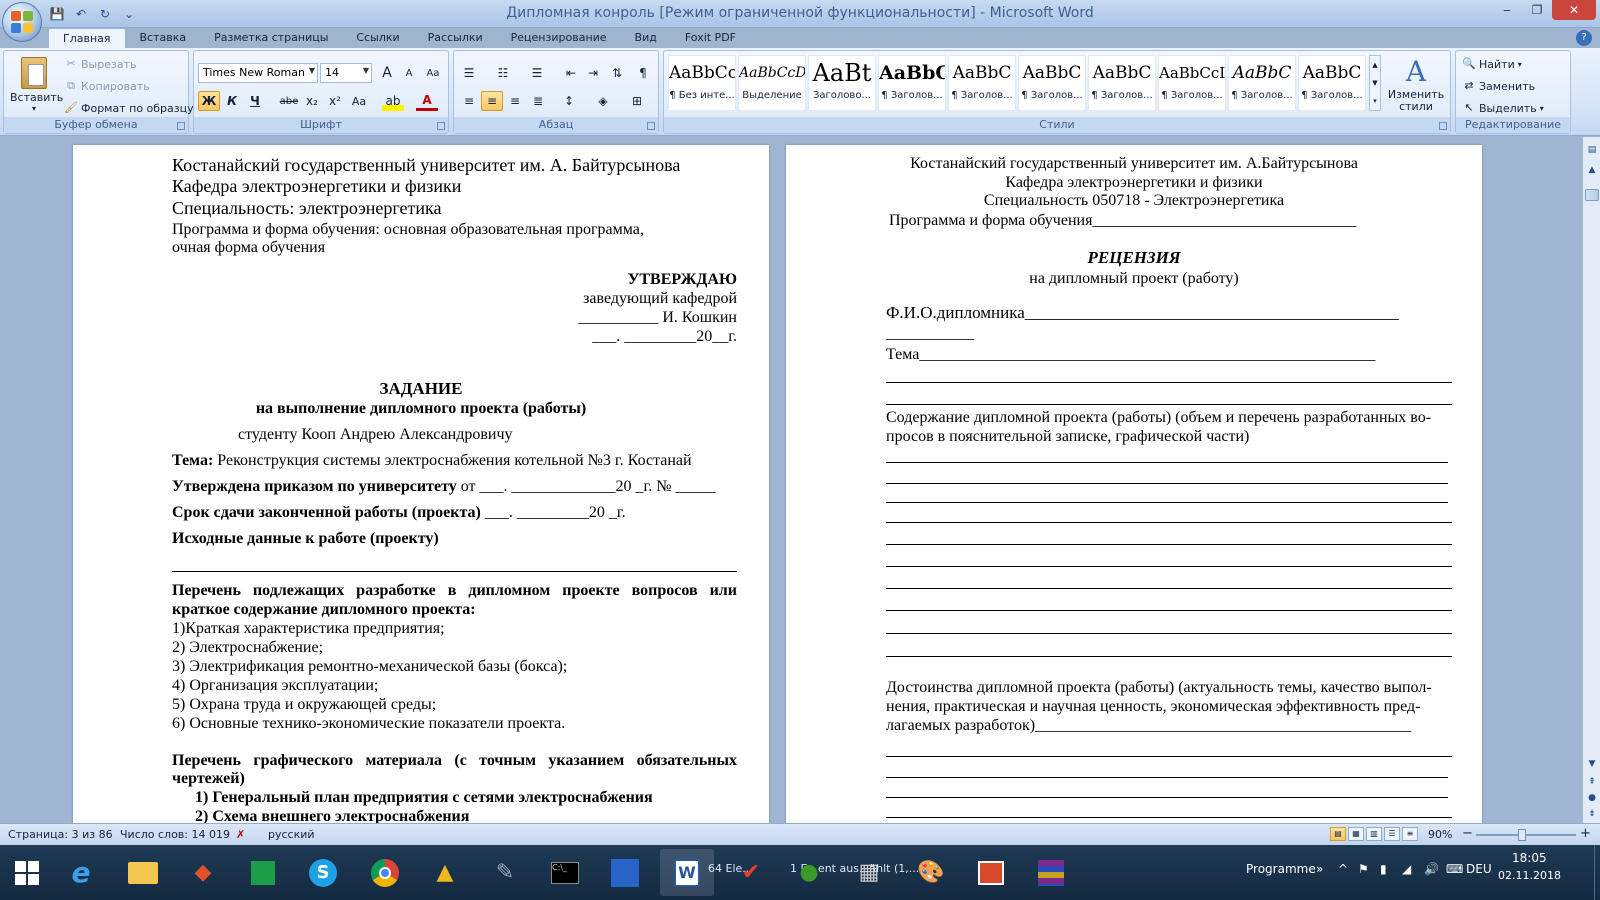  What do you see at coordinates (617, 73) in the screenshot?
I see `sort-icon: ⇅` at bounding box center [617, 73].